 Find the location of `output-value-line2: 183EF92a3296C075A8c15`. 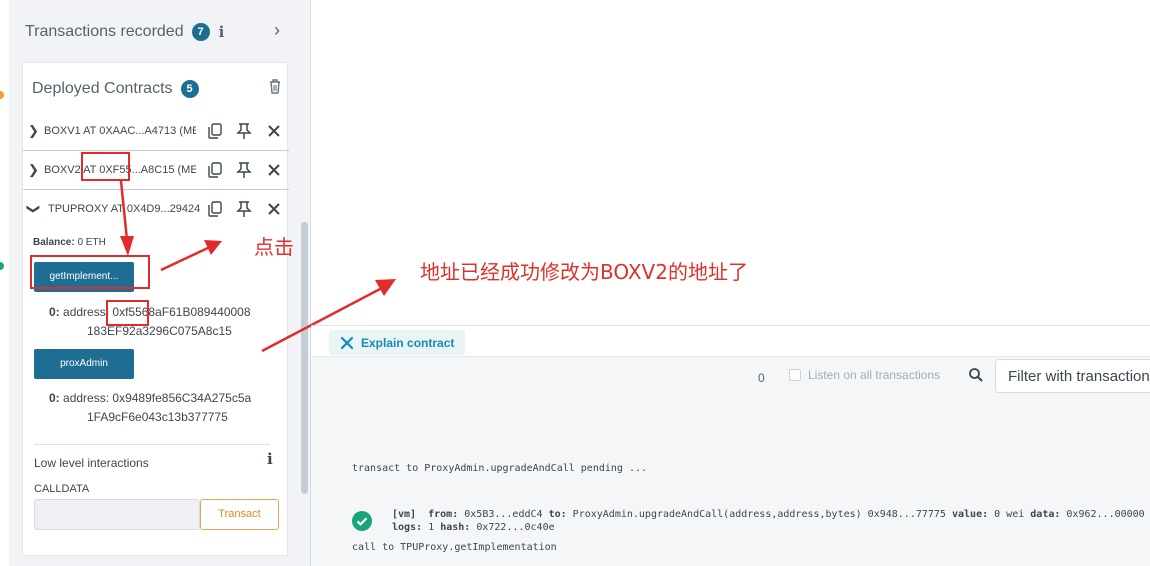

output-value-line2: 183EF92a3296C075A8c15 is located at coordinates (159, 331).